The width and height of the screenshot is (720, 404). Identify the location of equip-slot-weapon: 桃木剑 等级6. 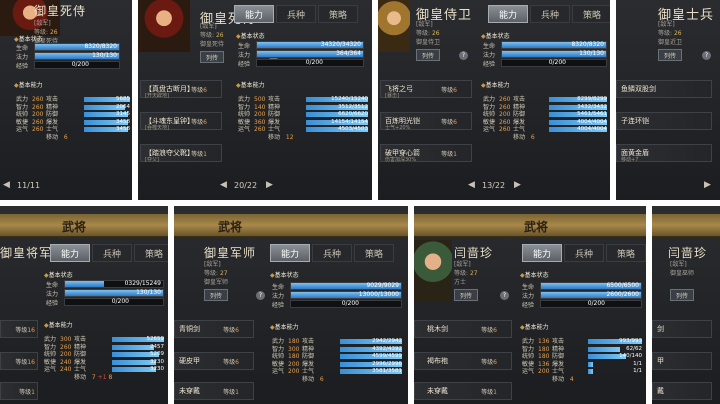
(463, 329).